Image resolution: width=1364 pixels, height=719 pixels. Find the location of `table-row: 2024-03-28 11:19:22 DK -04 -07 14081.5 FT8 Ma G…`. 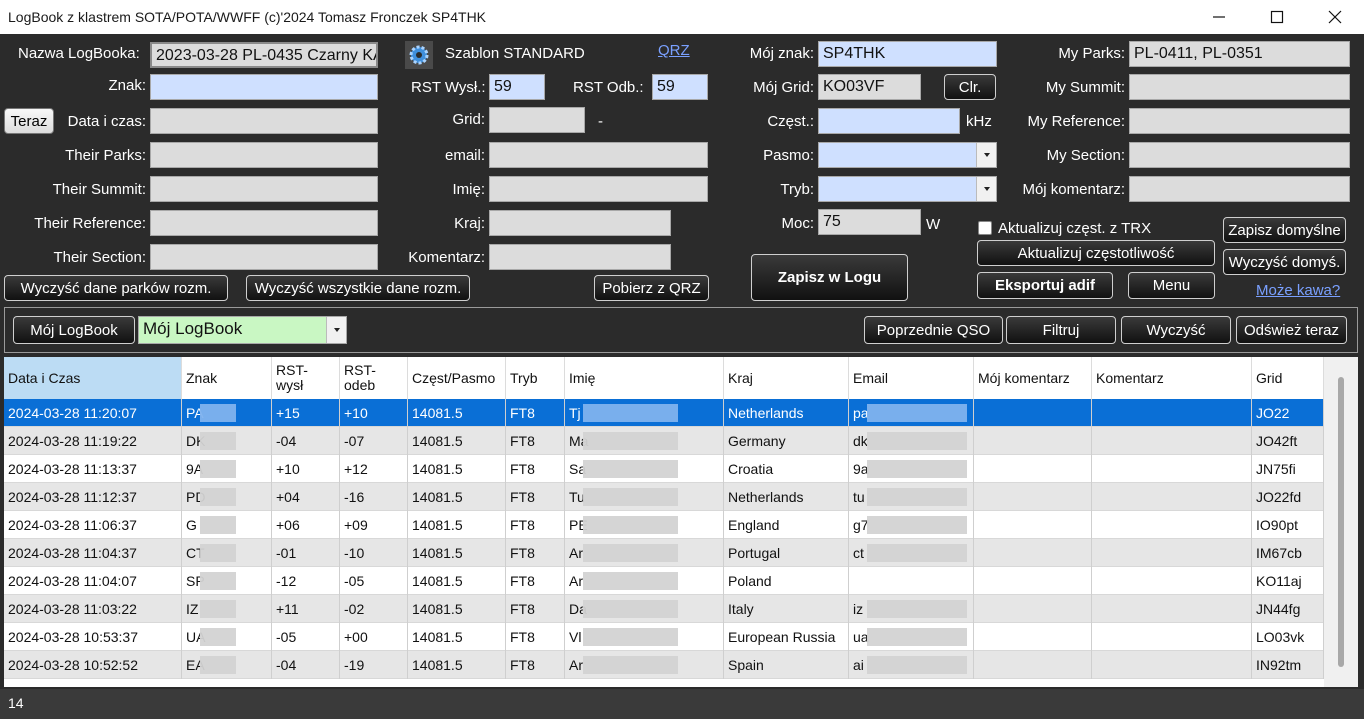

table-row: 2024-03-28 11:19:22 DK -04 -07 14081.5 FT8 Ma G… is located at coordinates (664, 441).